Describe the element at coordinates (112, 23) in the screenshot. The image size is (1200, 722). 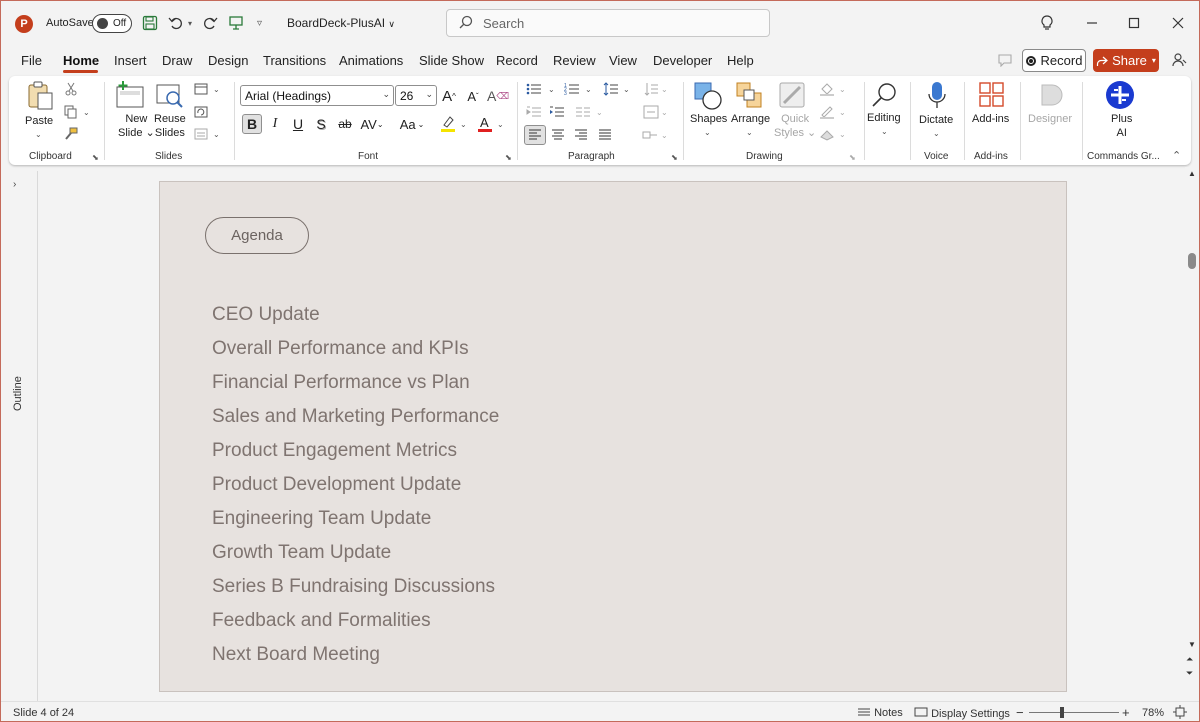
I see `autosave-toggle: Off` at that location.